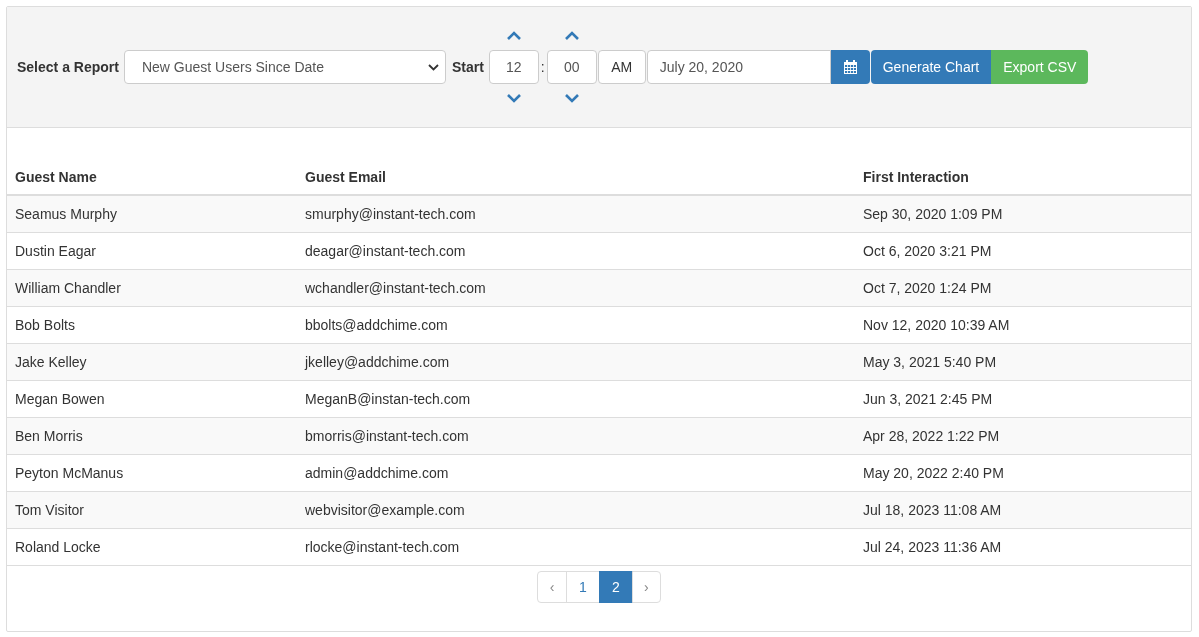  What do you see at coordinates (152, 510) in the screenshot?
I see `table-cell: Tom Visitor` at bounding box center [152, 510].